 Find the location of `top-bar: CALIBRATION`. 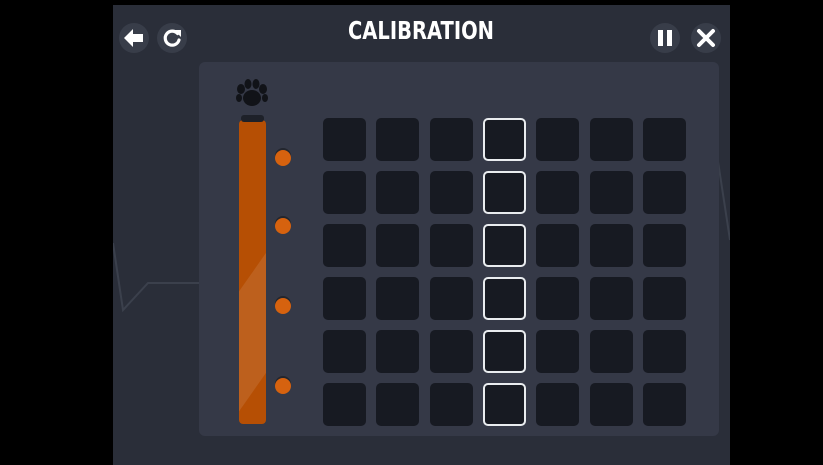

top-bar: CALIBRATION is located at coordinates (421, 35).